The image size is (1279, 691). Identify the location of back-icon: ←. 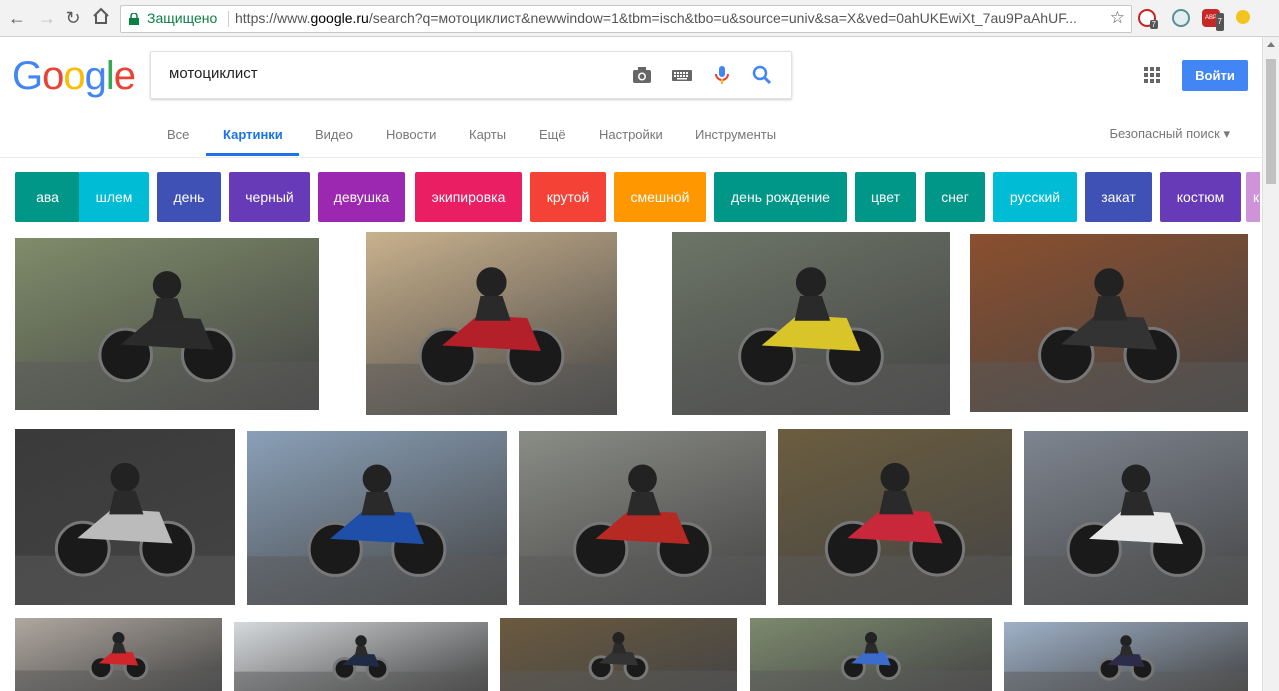
(17, 18).